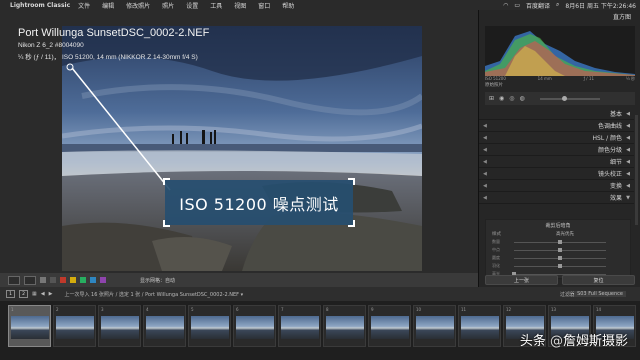  What do you see at coordinates (557, 5) in the screenshot?
I see `search-icon: ⌕` at bounding box center [557, 5].